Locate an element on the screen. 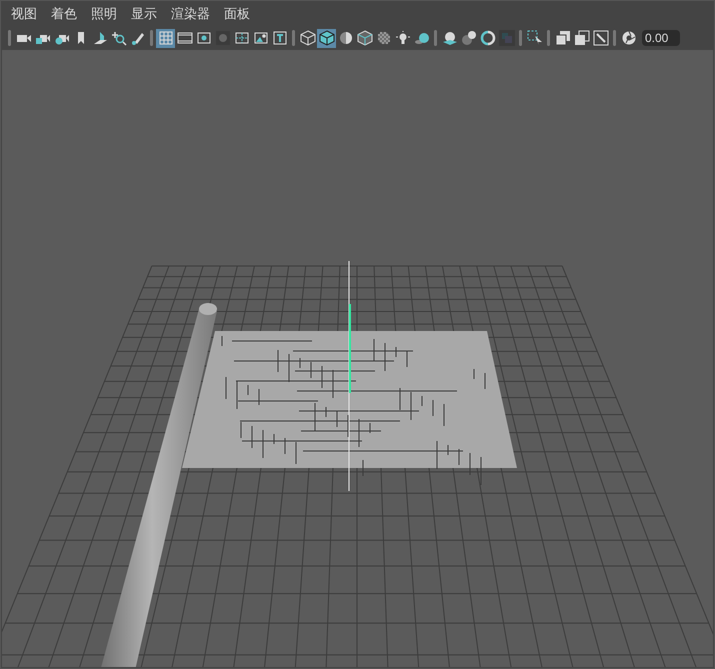 The height and width of the screenshot is (669, 715). menu-item: 面板 is located at coordinates (237, 14).